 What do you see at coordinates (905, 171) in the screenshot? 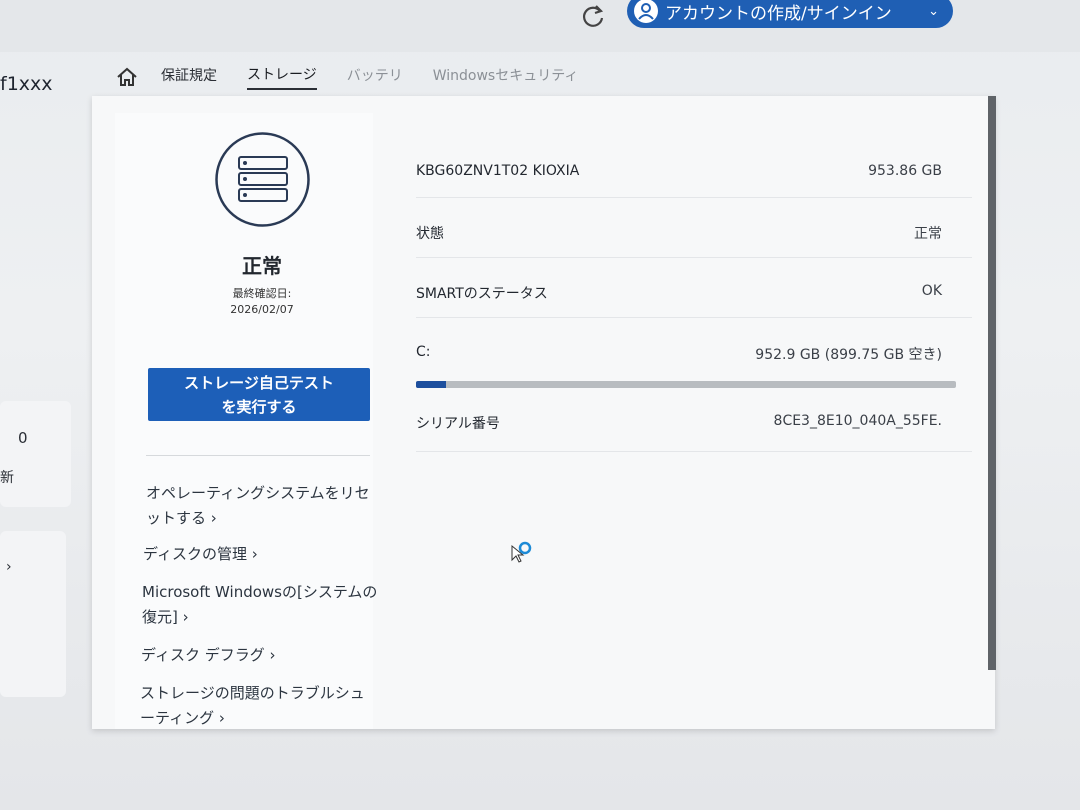
I see `drive-capacity: 953.86 GB` at bounding box center [905, 171].